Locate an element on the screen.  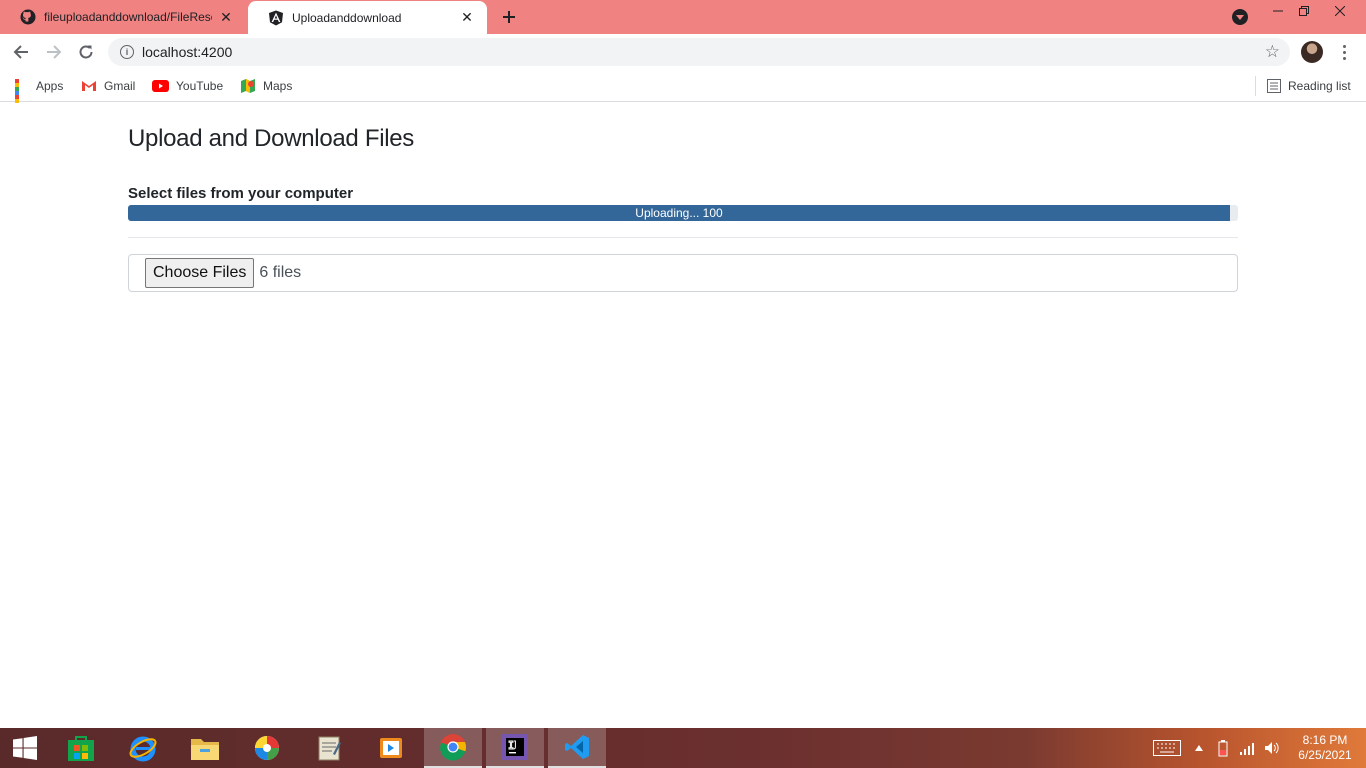
notepad-app is located at coordinates (329, 748).